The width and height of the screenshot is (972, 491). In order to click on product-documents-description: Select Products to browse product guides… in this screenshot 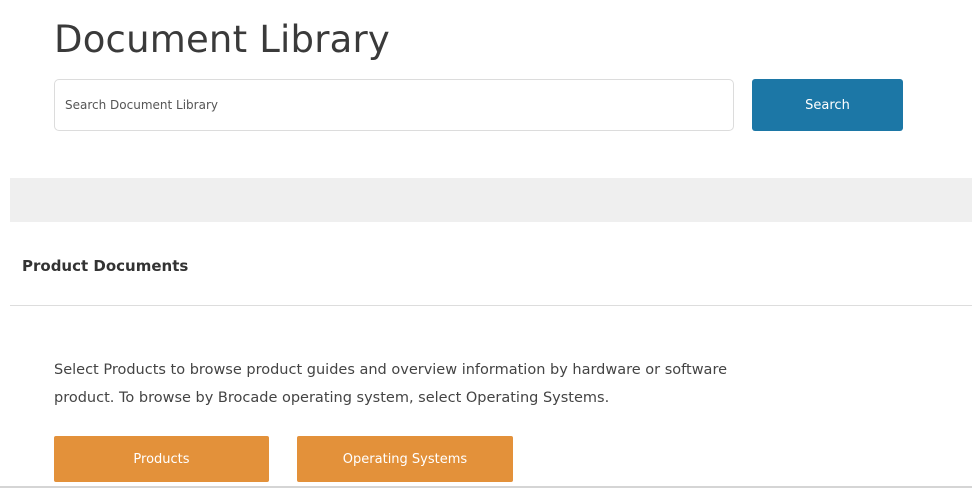, I will do `click(484, 384)`.